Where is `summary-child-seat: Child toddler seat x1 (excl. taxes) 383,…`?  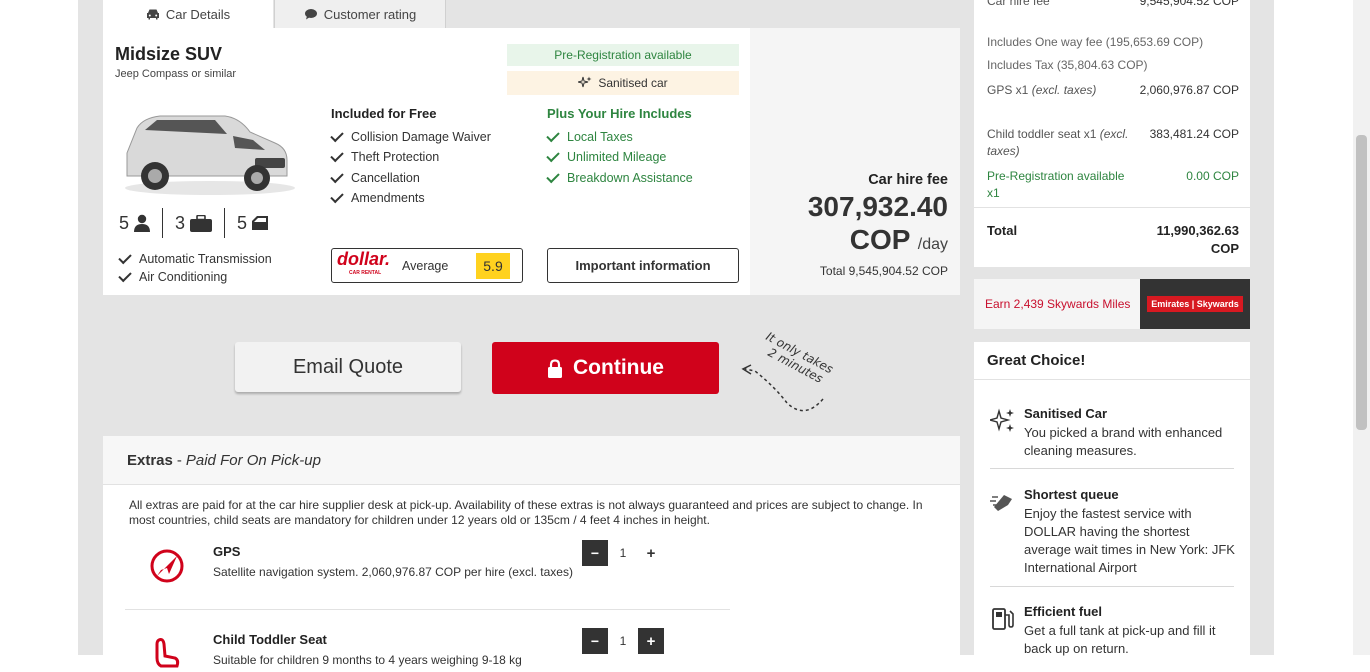
summary-child-seat: Child toddler seat x1 (excl. taxes) 383,… is located at coordinates (1113, 143).